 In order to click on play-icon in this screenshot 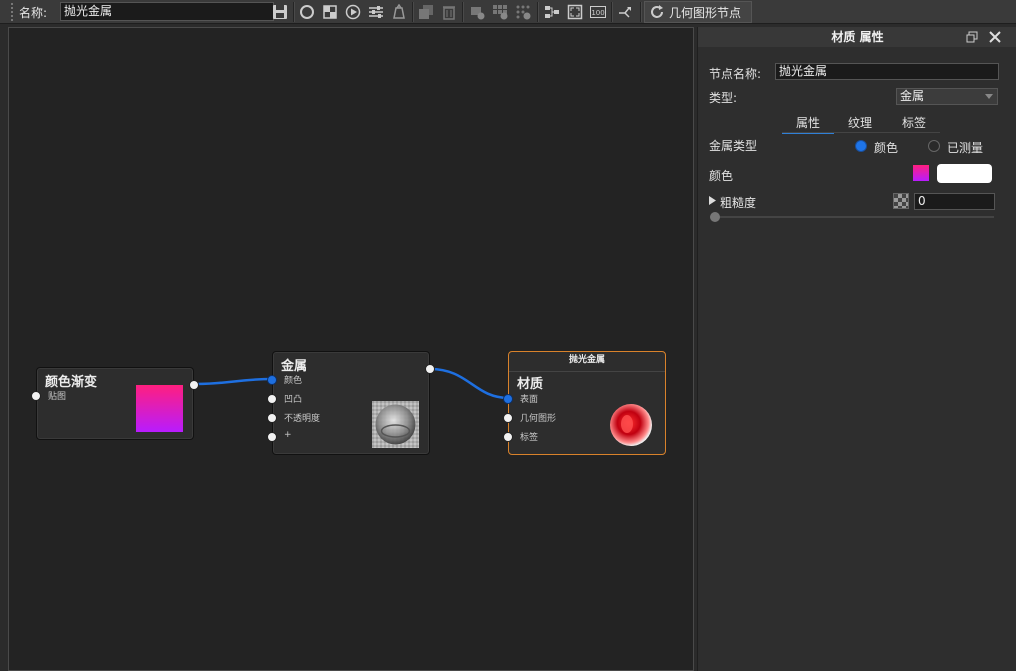, I will do `click(353, 12)`.